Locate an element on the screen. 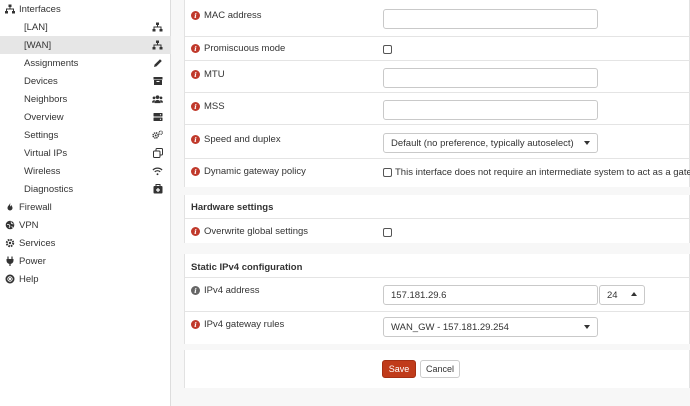  gateway-rules-value: WAN_GW - 157.181.29.254 is located at coordinates (450, 327).